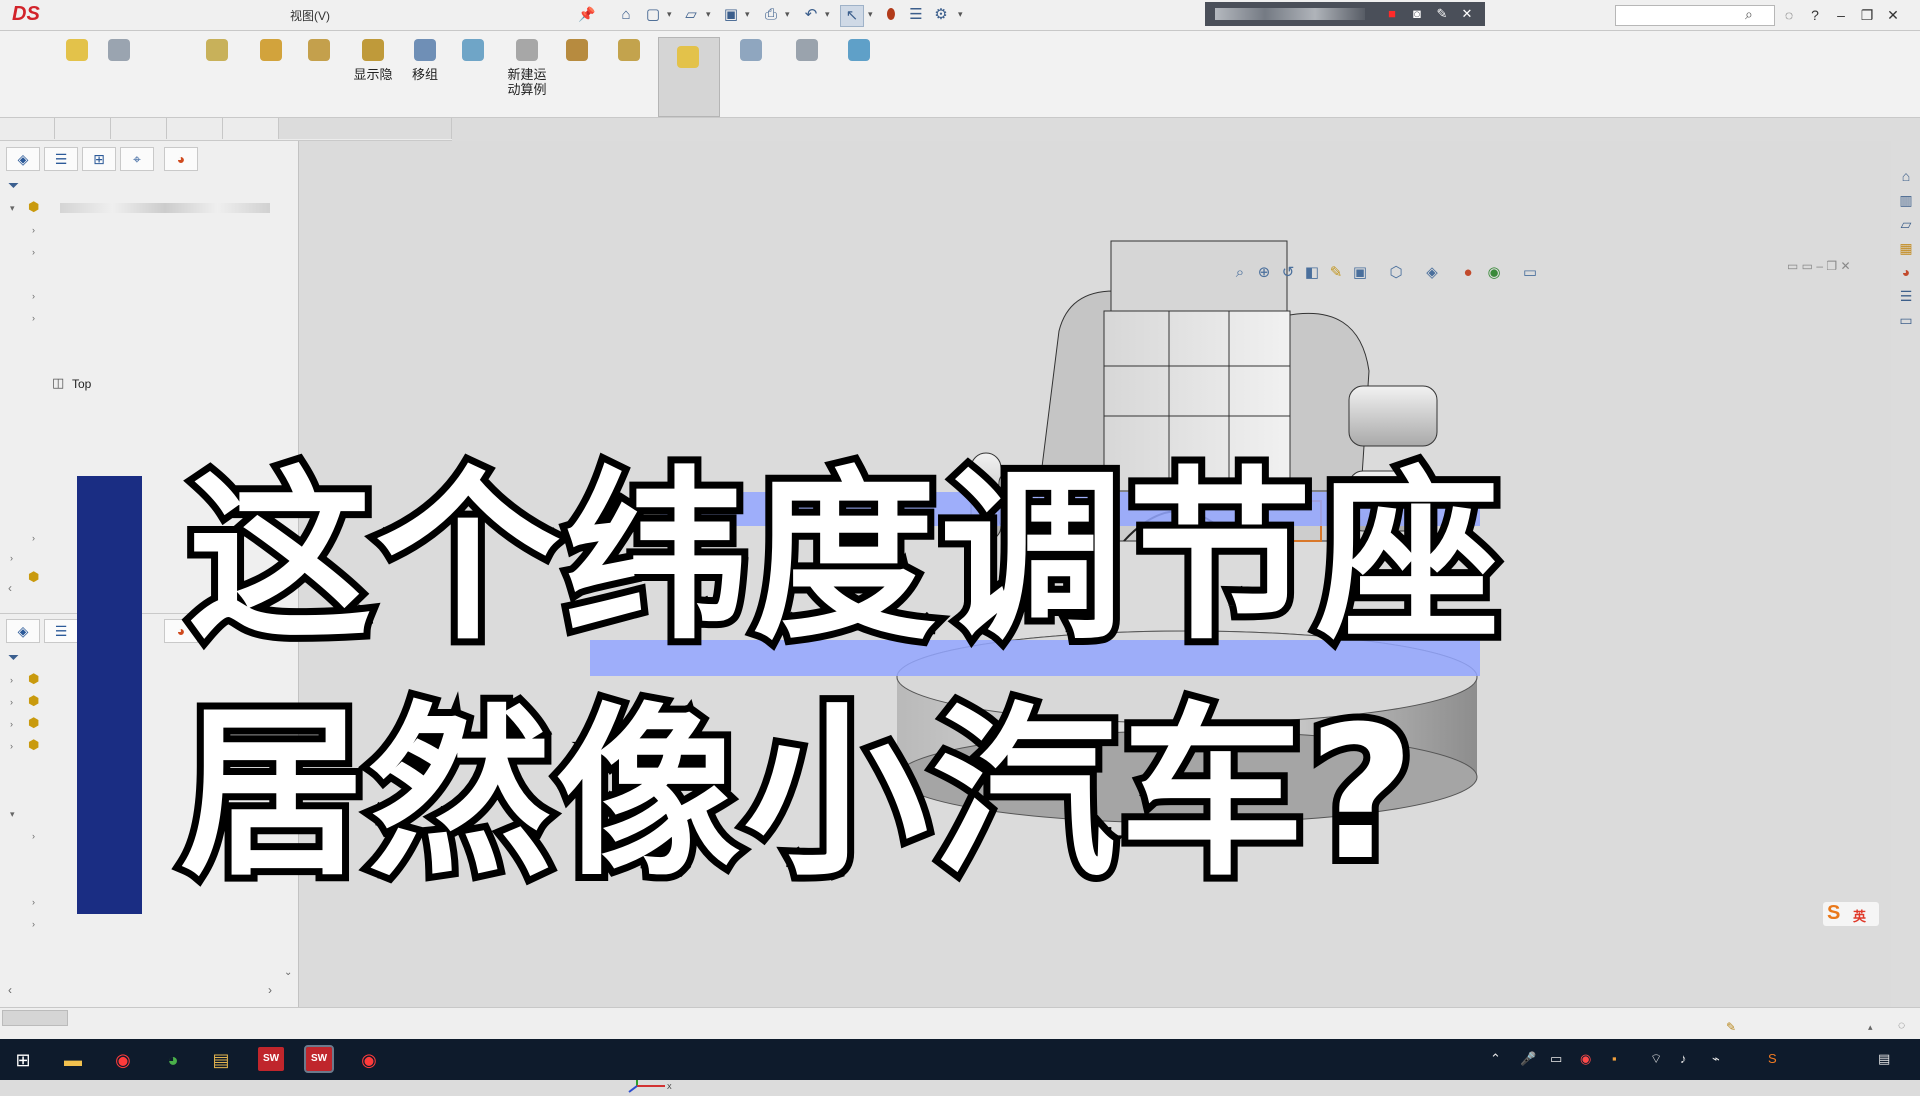 This screenshot has width=1920, height=1096. I want to click on tab-markup, so click(195, 128).